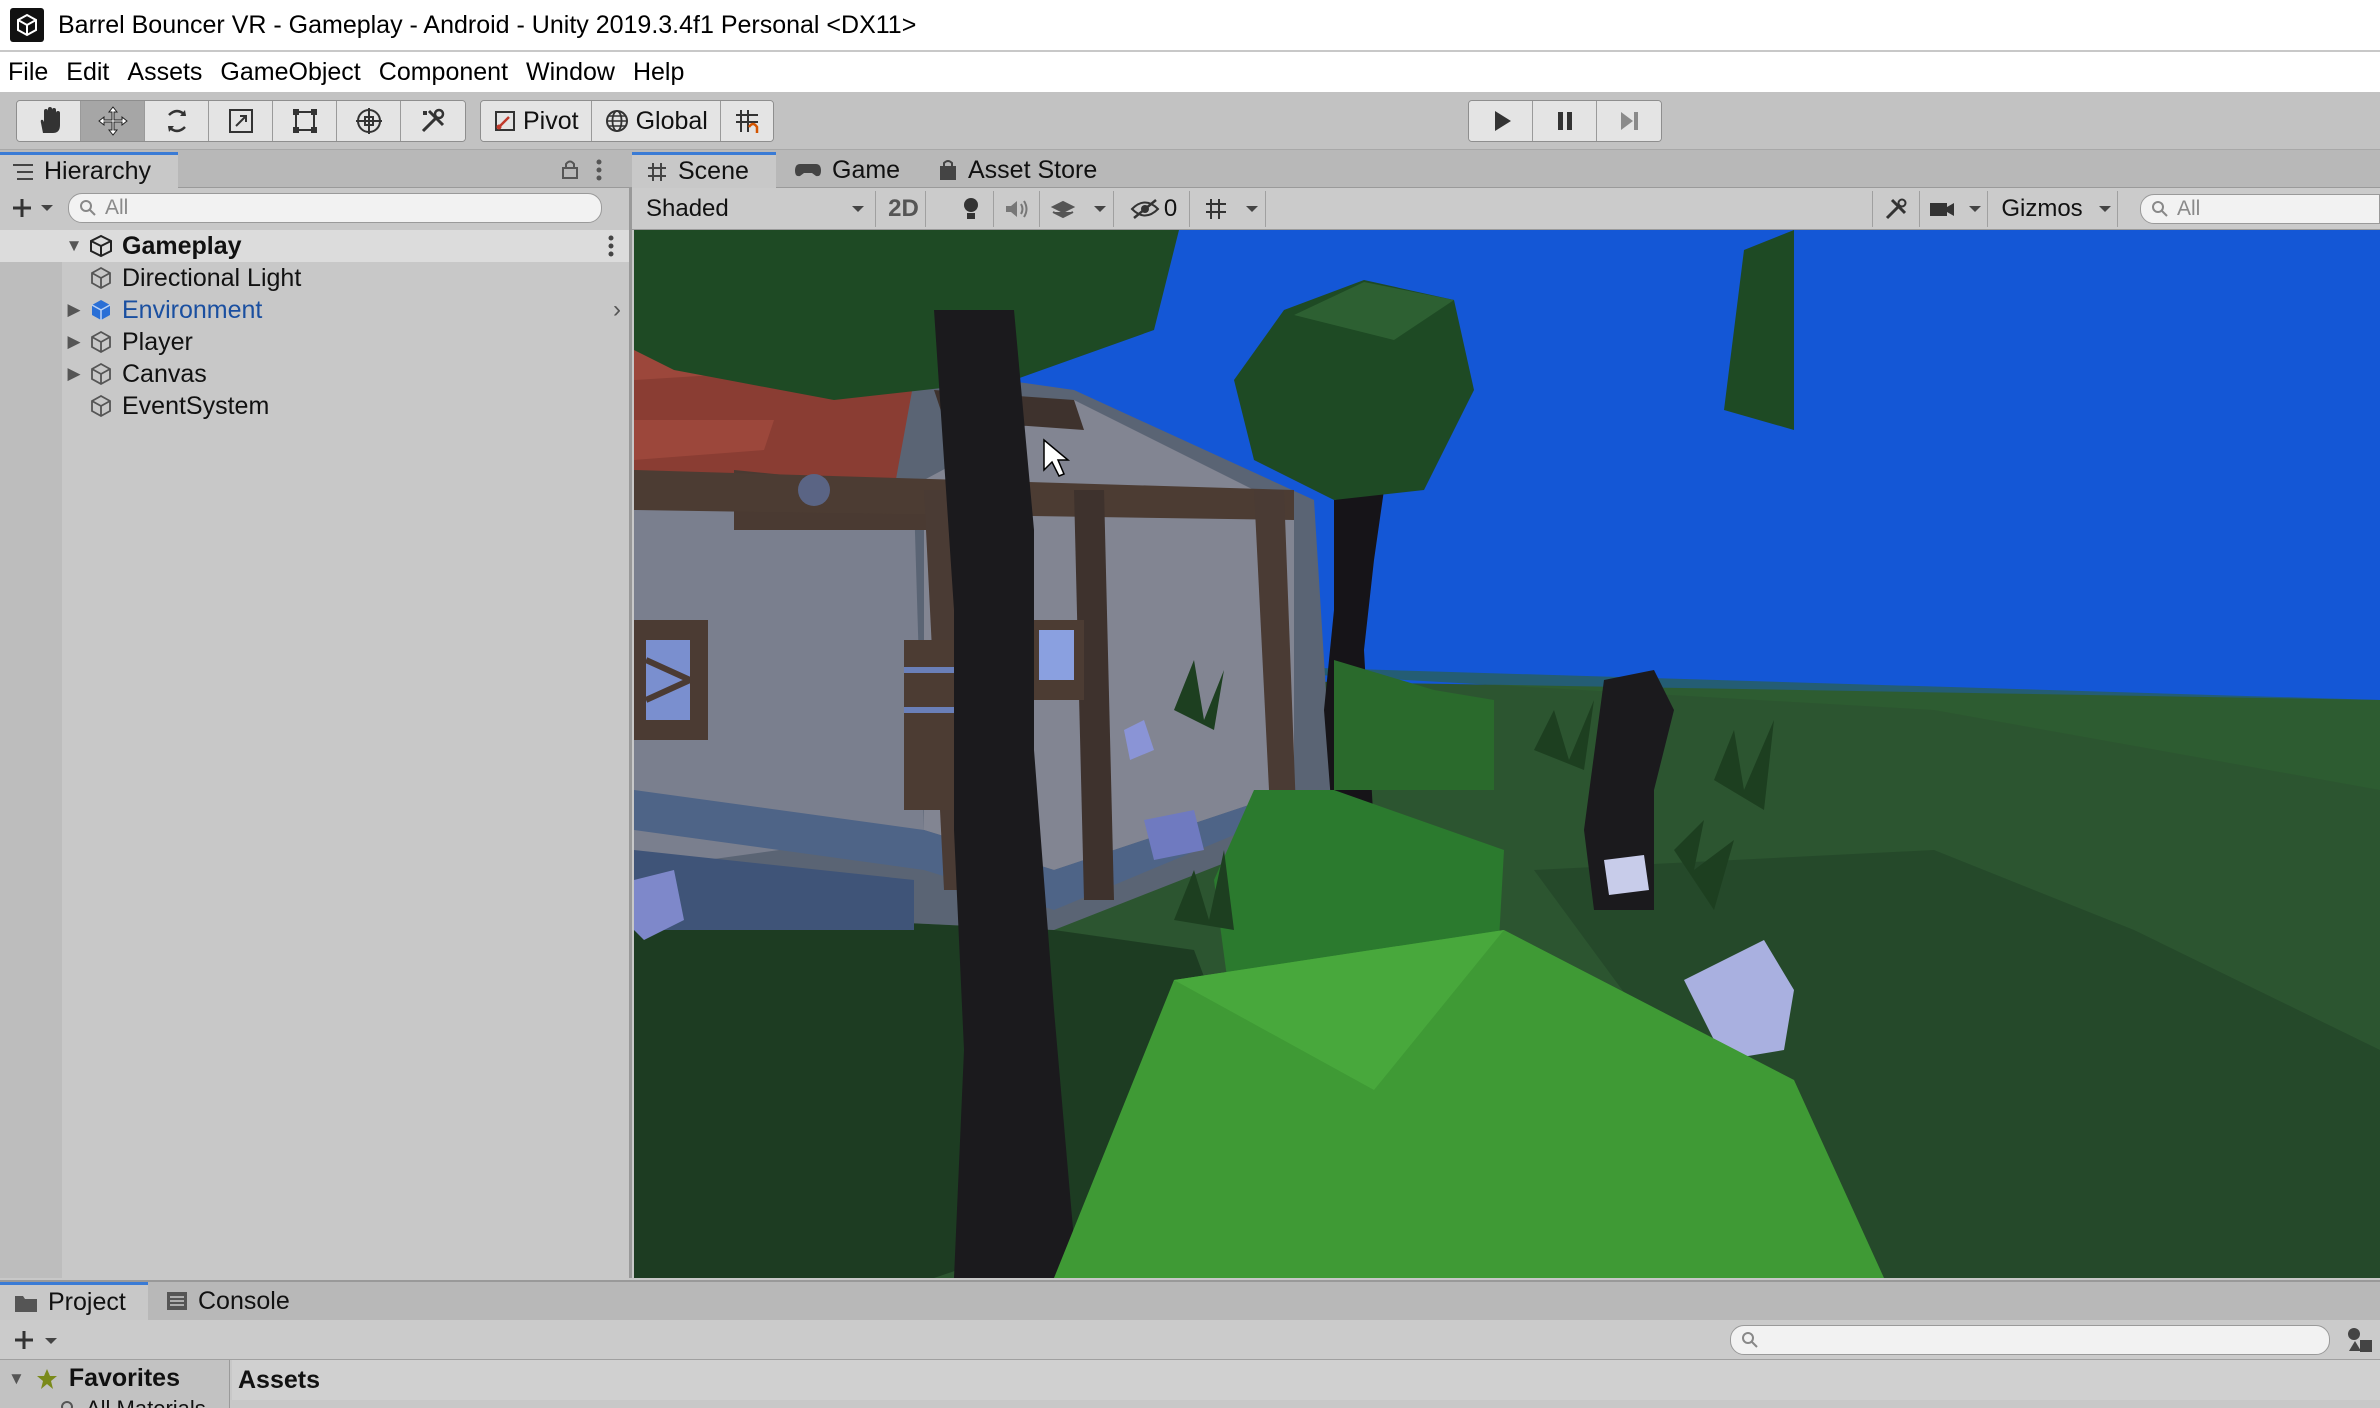 This screenshot has width=2380, height=1408. I want to click on hierarchy-item: ▶ Canvas, so click(314, 374).